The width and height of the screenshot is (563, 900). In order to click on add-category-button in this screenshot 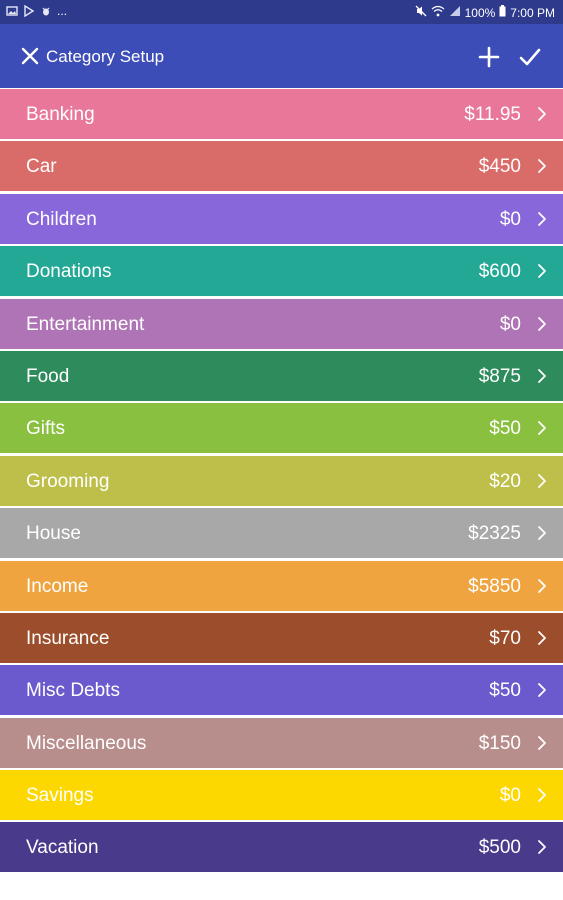, I will do `click(489, 57)`.